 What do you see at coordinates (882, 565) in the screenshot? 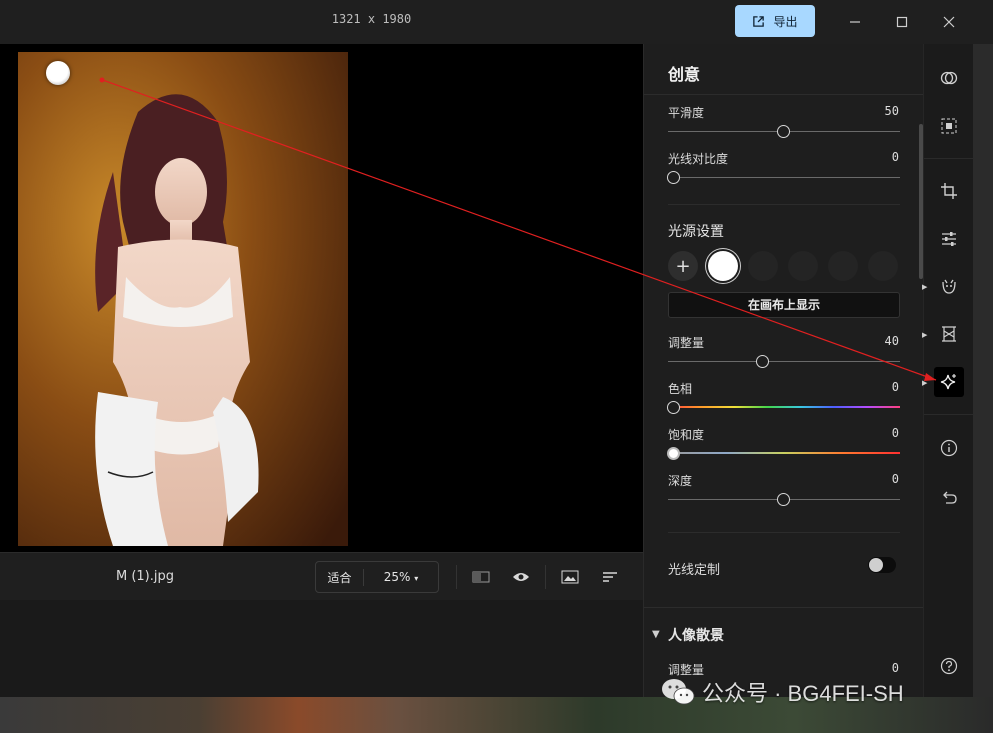
I see `light-custom-toggle` at bounding box center [882, 565].